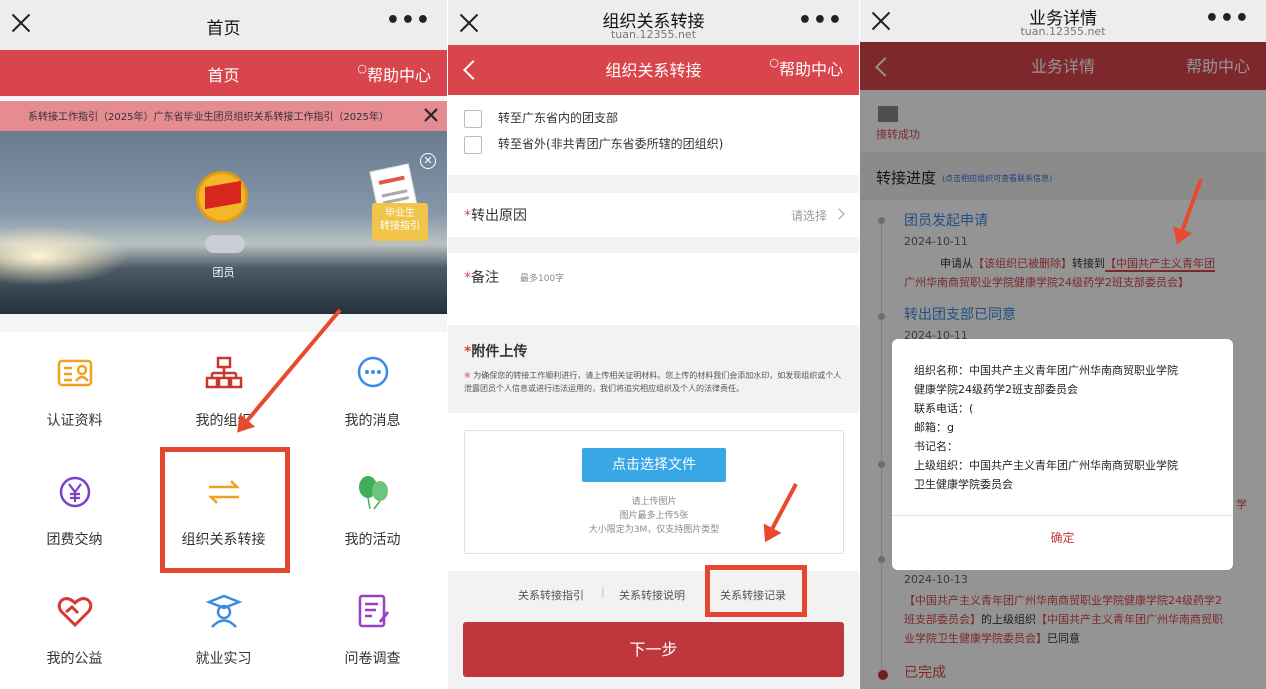  Describe the element at coordinates (75, 492) in the screenshot. I see `yuan-coin-icon` at that location.